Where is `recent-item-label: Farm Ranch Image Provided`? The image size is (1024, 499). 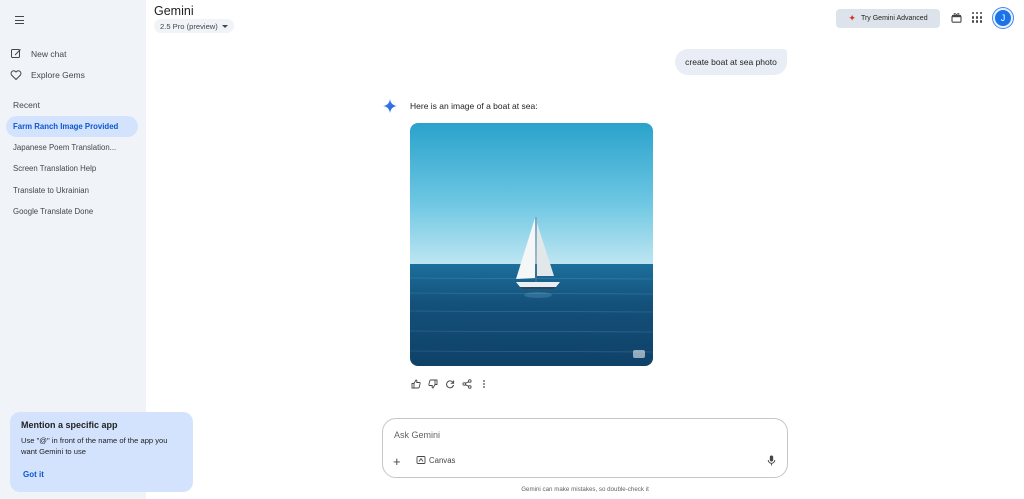 recent-item-label: Farm Ranch Image Provided is located at coordinates (66, 126).